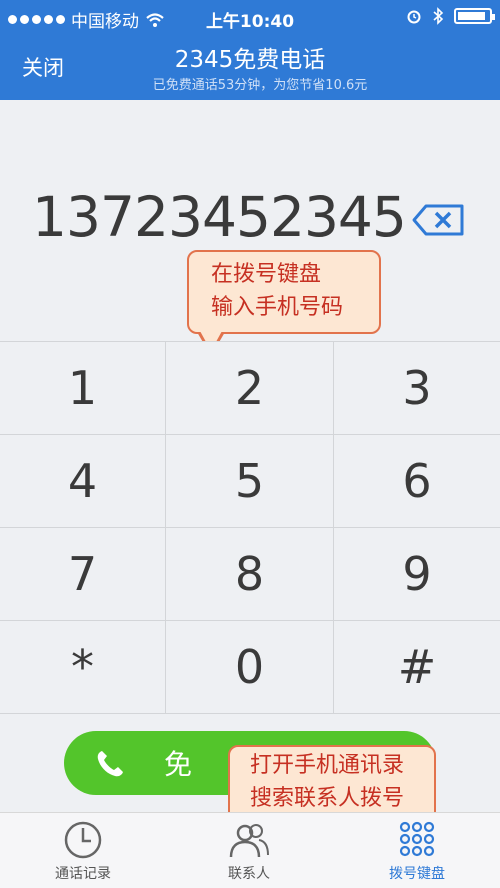 The height and width of the screenshot is (888, 500). I want to click on phone-icon, so click(110, 764).